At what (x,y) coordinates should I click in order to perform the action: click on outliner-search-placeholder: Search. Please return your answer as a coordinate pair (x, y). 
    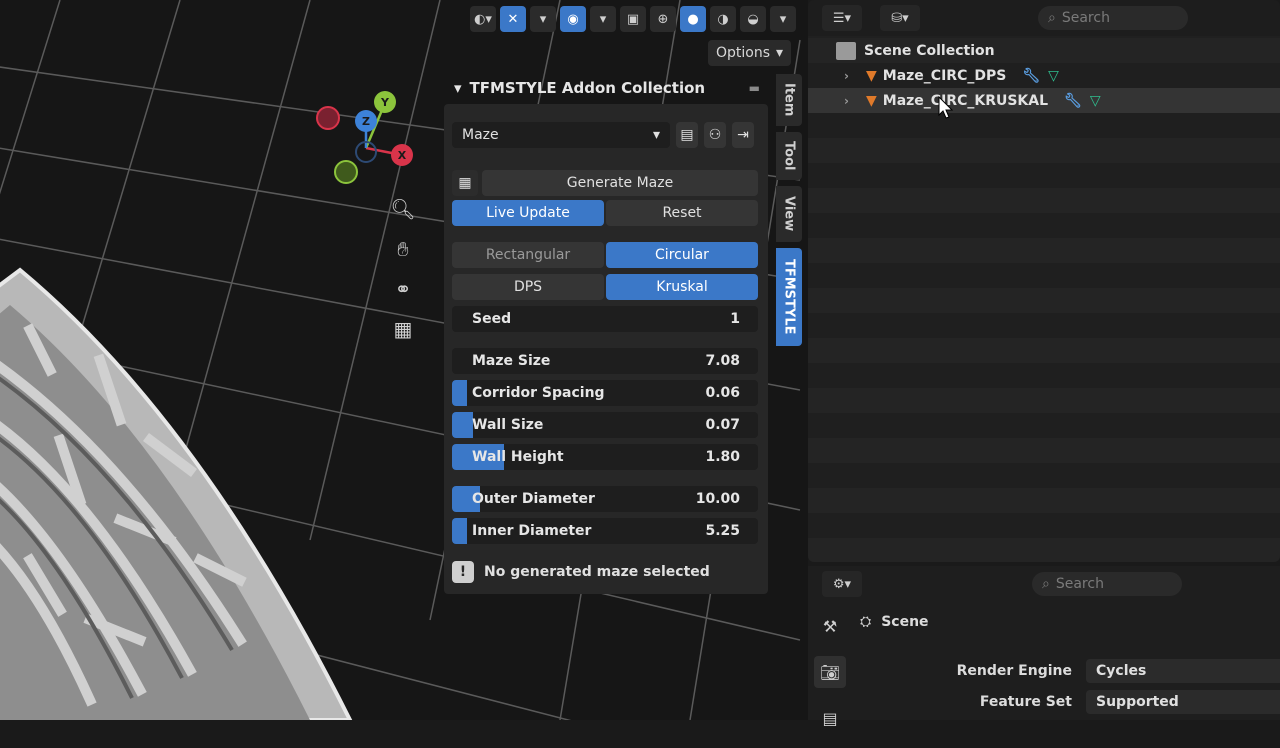
    Looking at the image, I should click on (1085, 18).